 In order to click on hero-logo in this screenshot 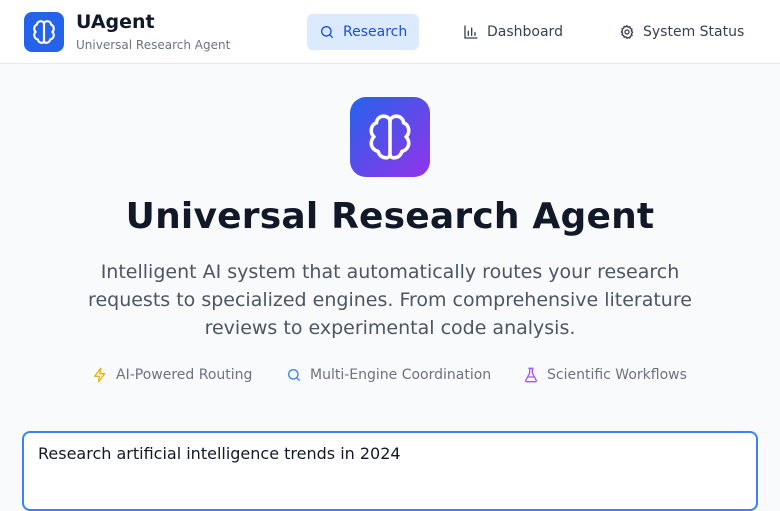, I will do `click(390, 137)`.